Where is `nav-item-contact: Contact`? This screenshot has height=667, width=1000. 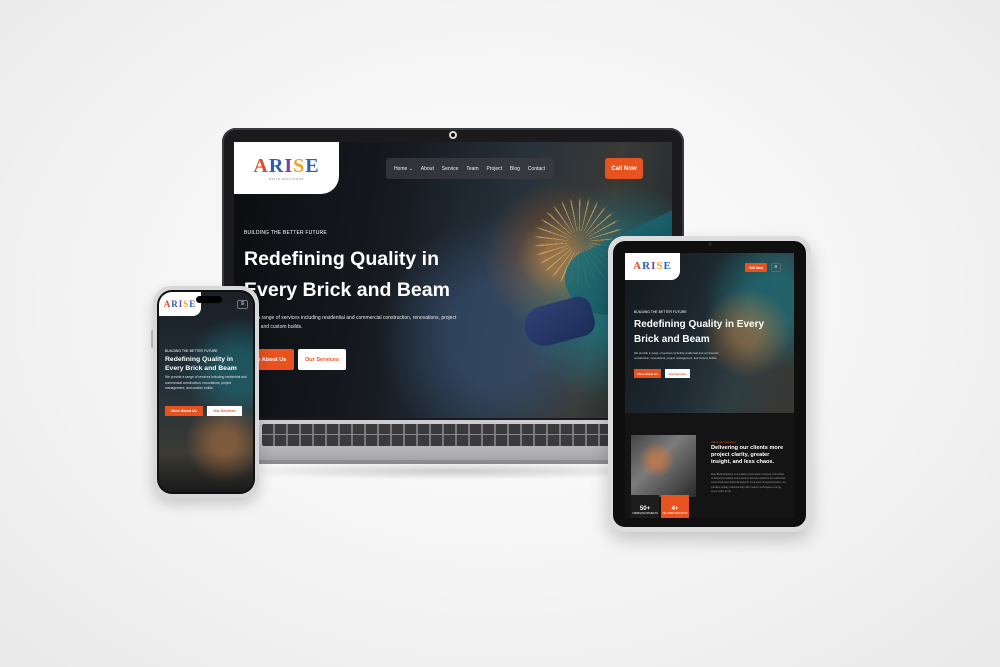 nav-item-contact: Contact is located at coordinates (536, 169).